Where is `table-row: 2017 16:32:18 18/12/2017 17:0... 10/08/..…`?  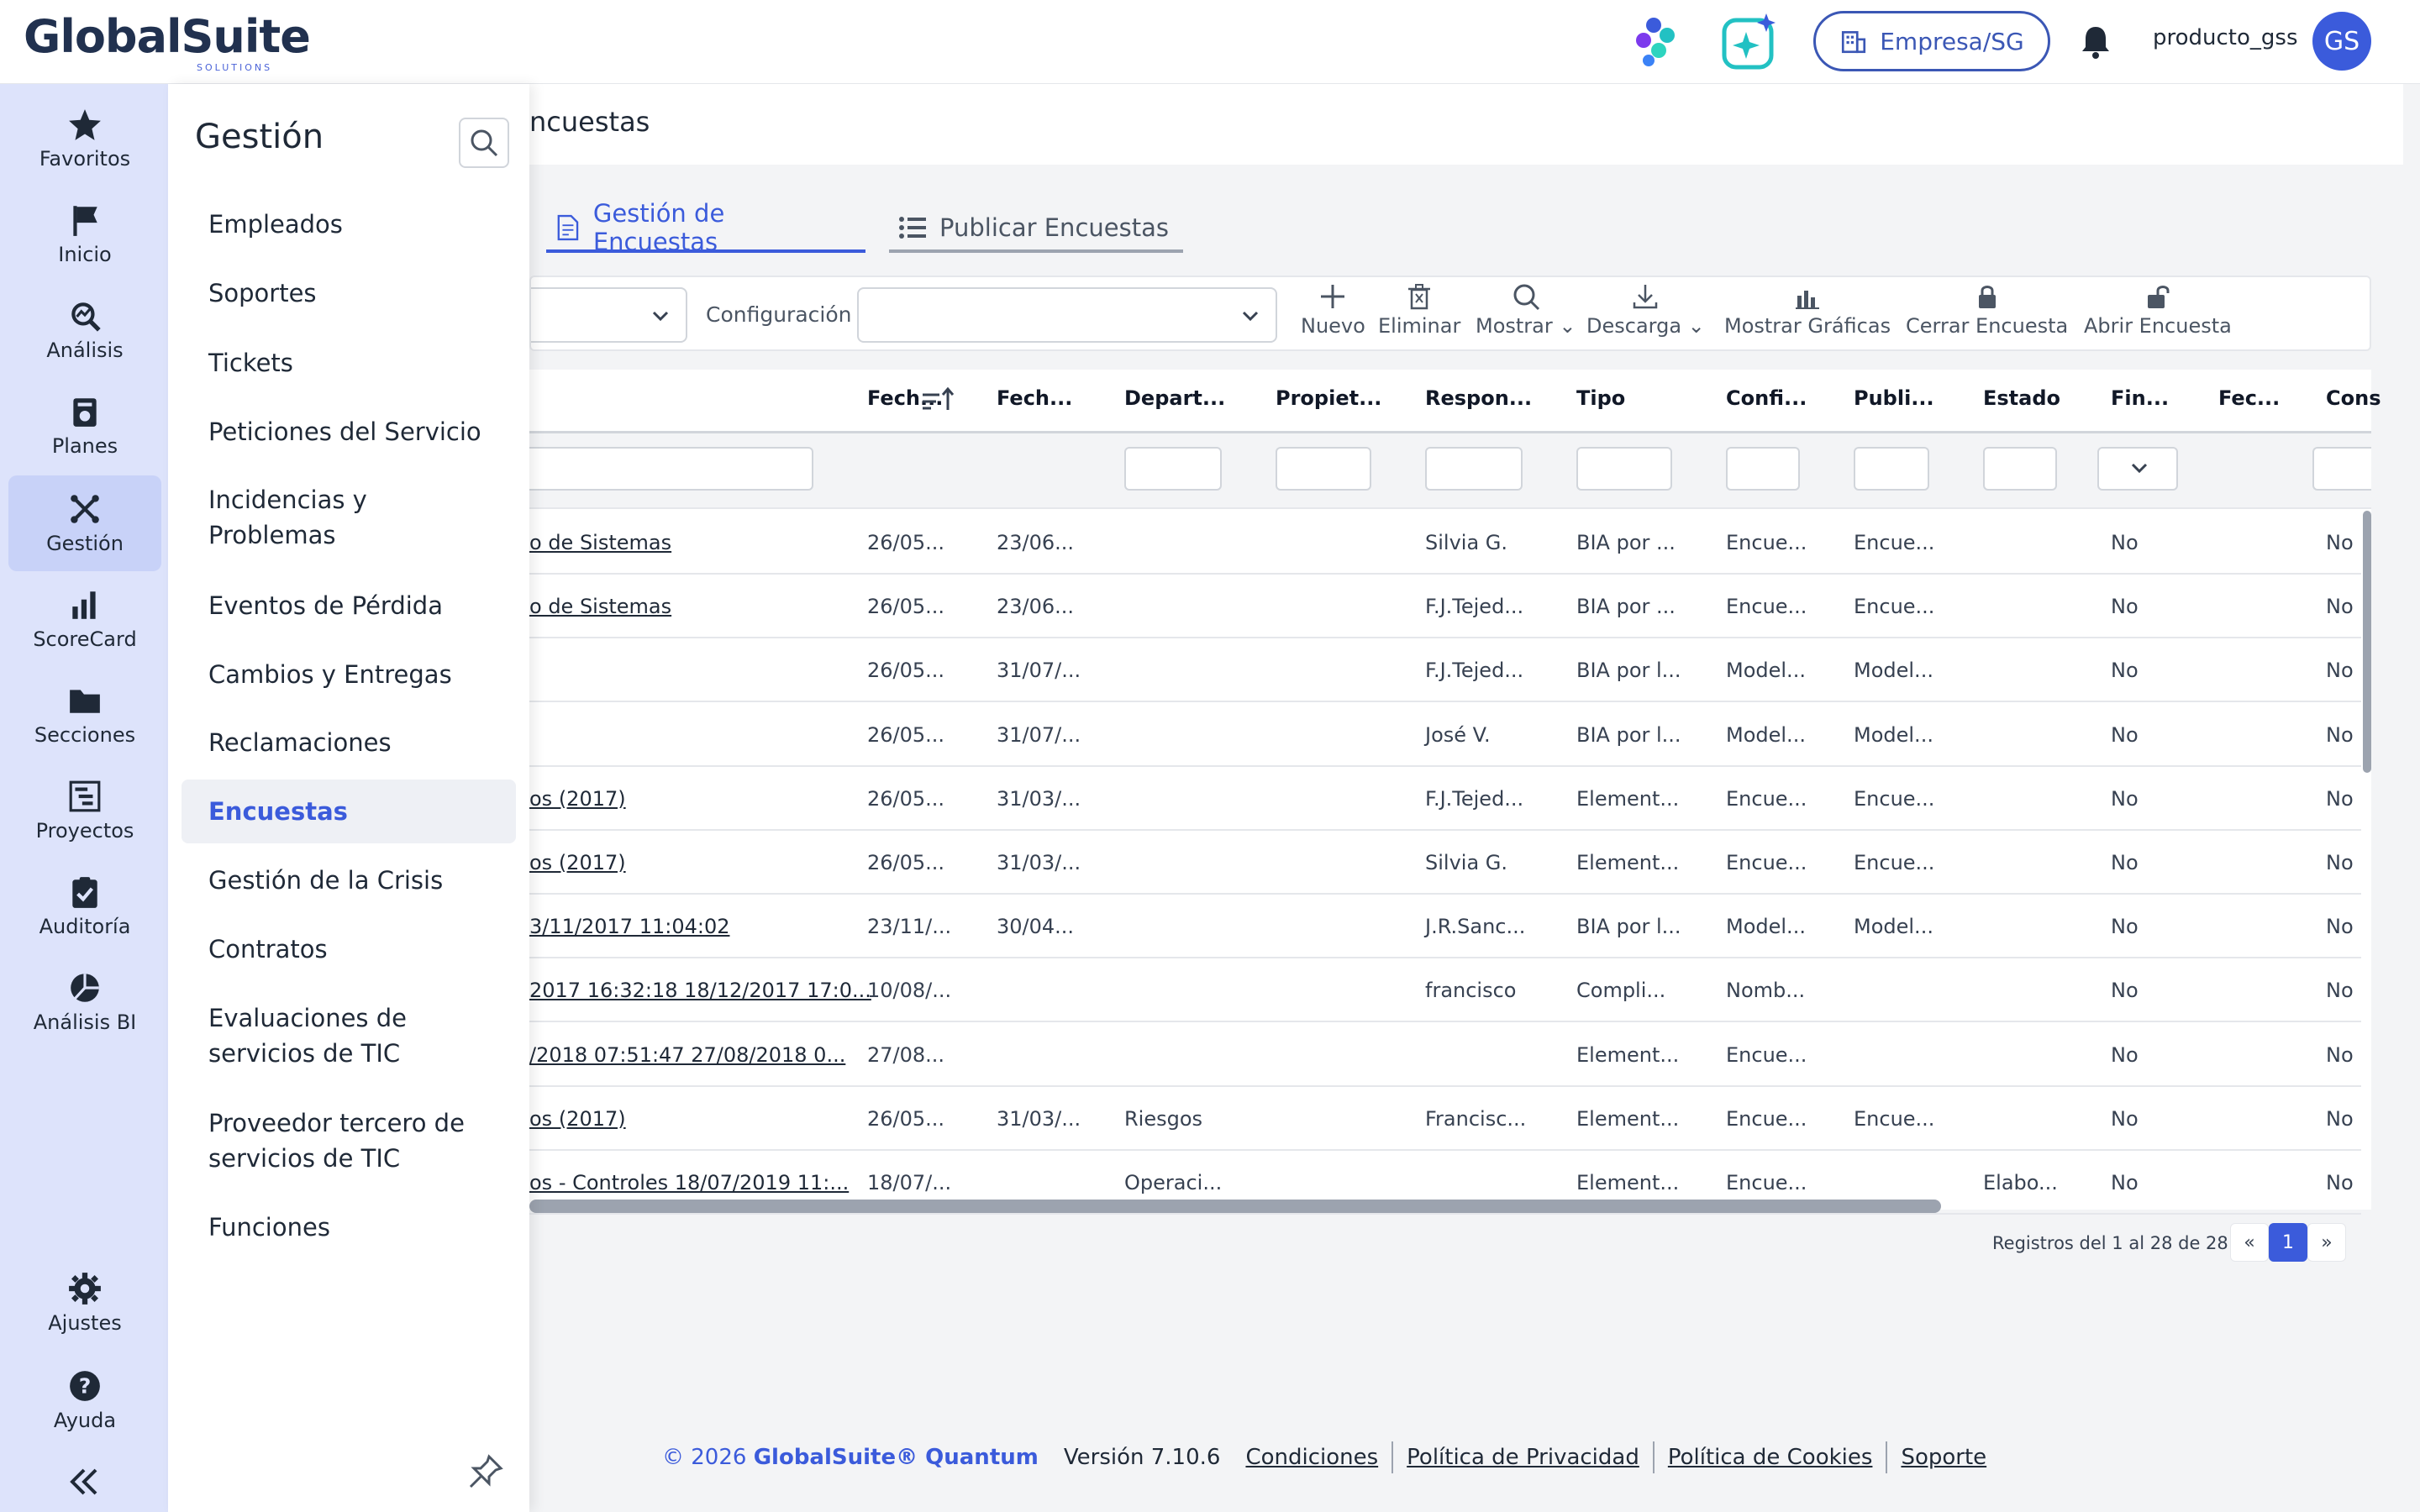 table-row: 2017 16:32:18 18/12/2017 17:0... 10/08/..… is located at coordinates (1445, 990).